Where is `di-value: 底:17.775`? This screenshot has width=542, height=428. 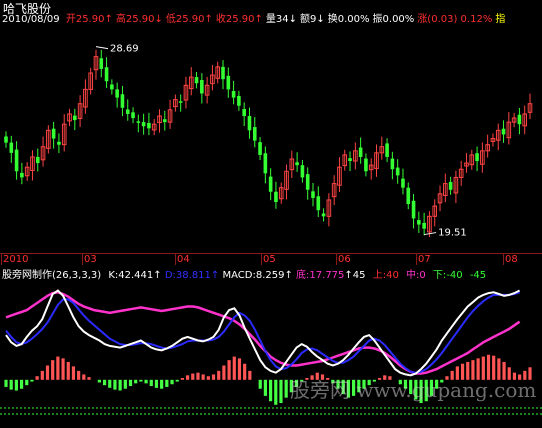 di-value: 底:17.775 is located at coordinates (320, 275).